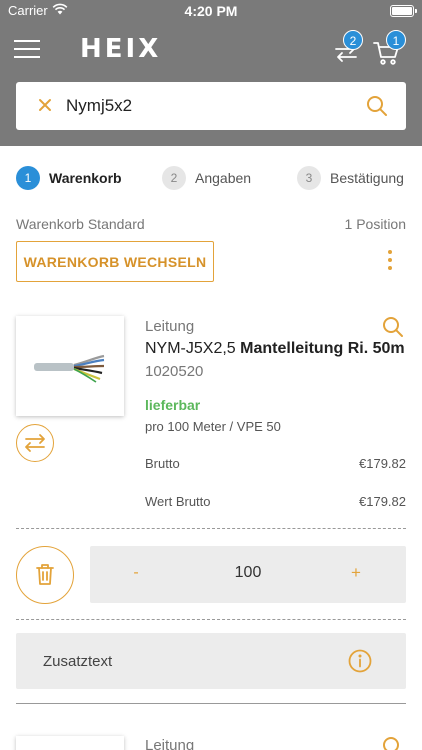  What do you see at coordinates (85, 178) in the screenshot?
I see `step-label: Warenkorb` at bounding box center [85, 178].